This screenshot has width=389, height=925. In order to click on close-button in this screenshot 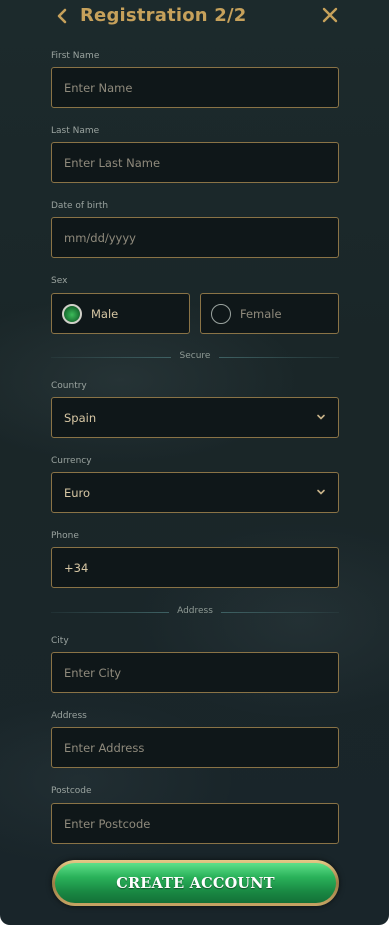, I will do `click(330, 15)`.